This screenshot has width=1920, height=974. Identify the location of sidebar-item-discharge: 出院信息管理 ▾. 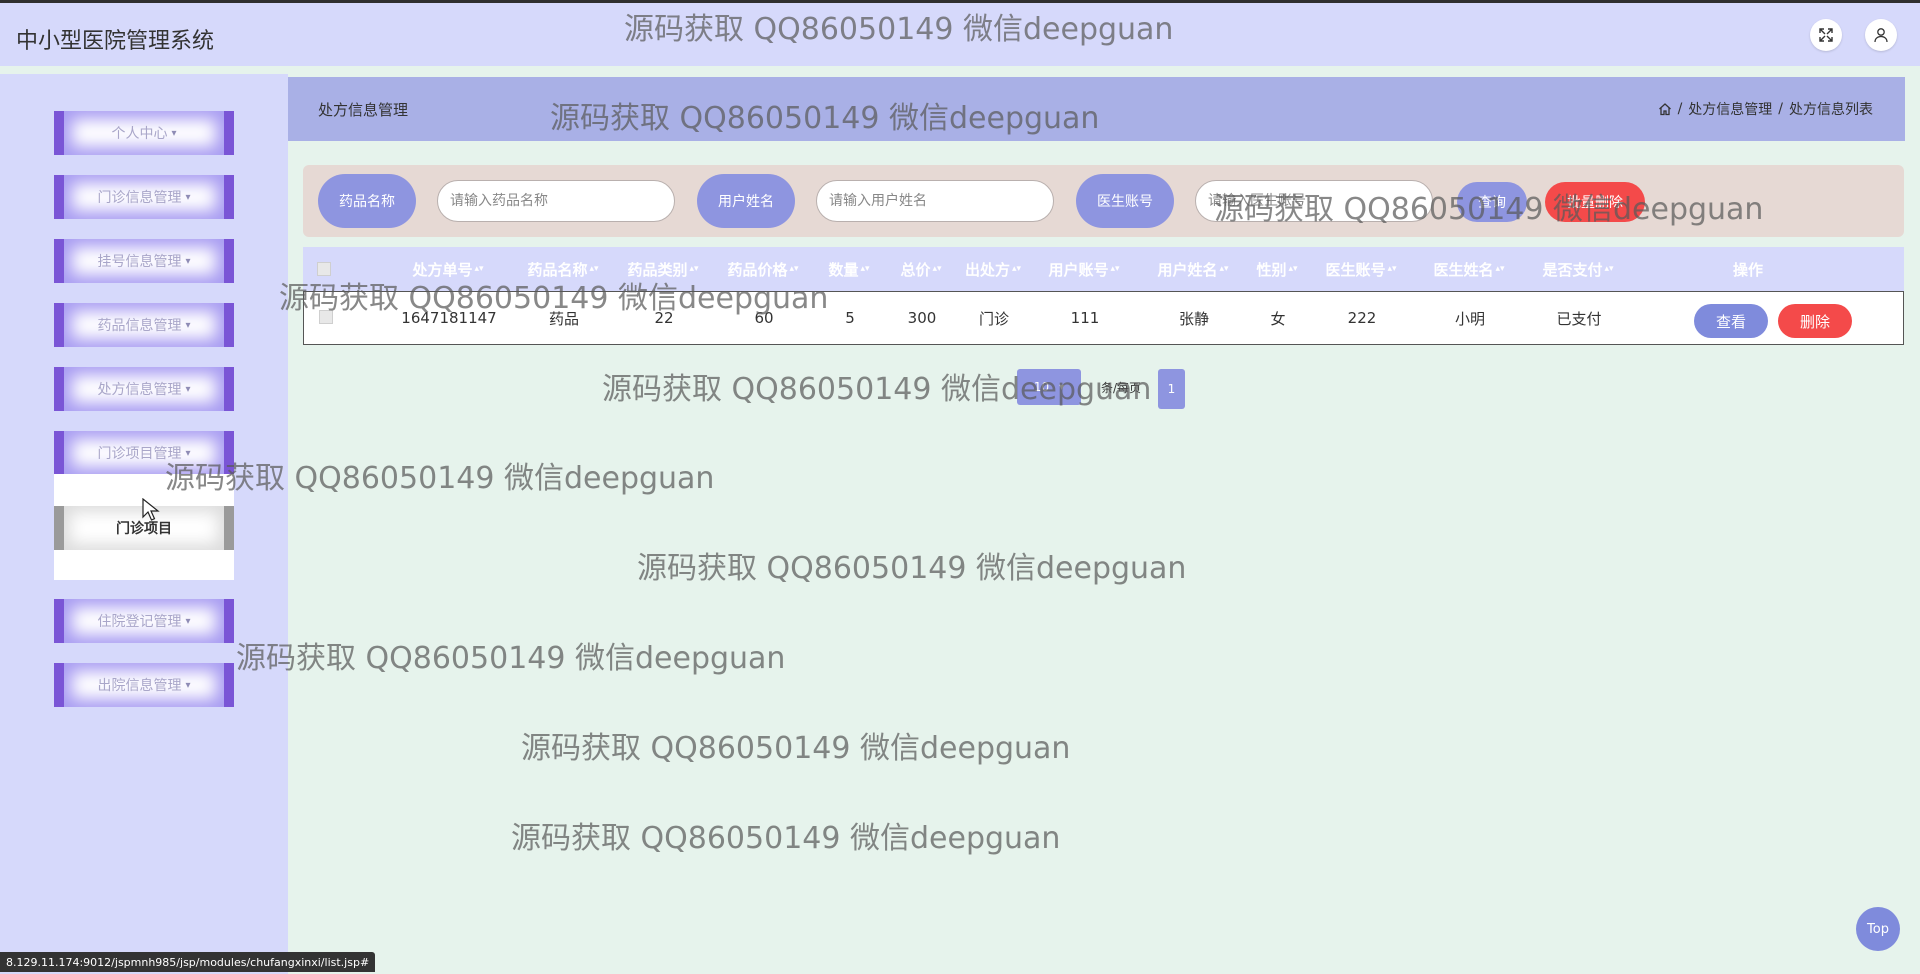
(144, 685).